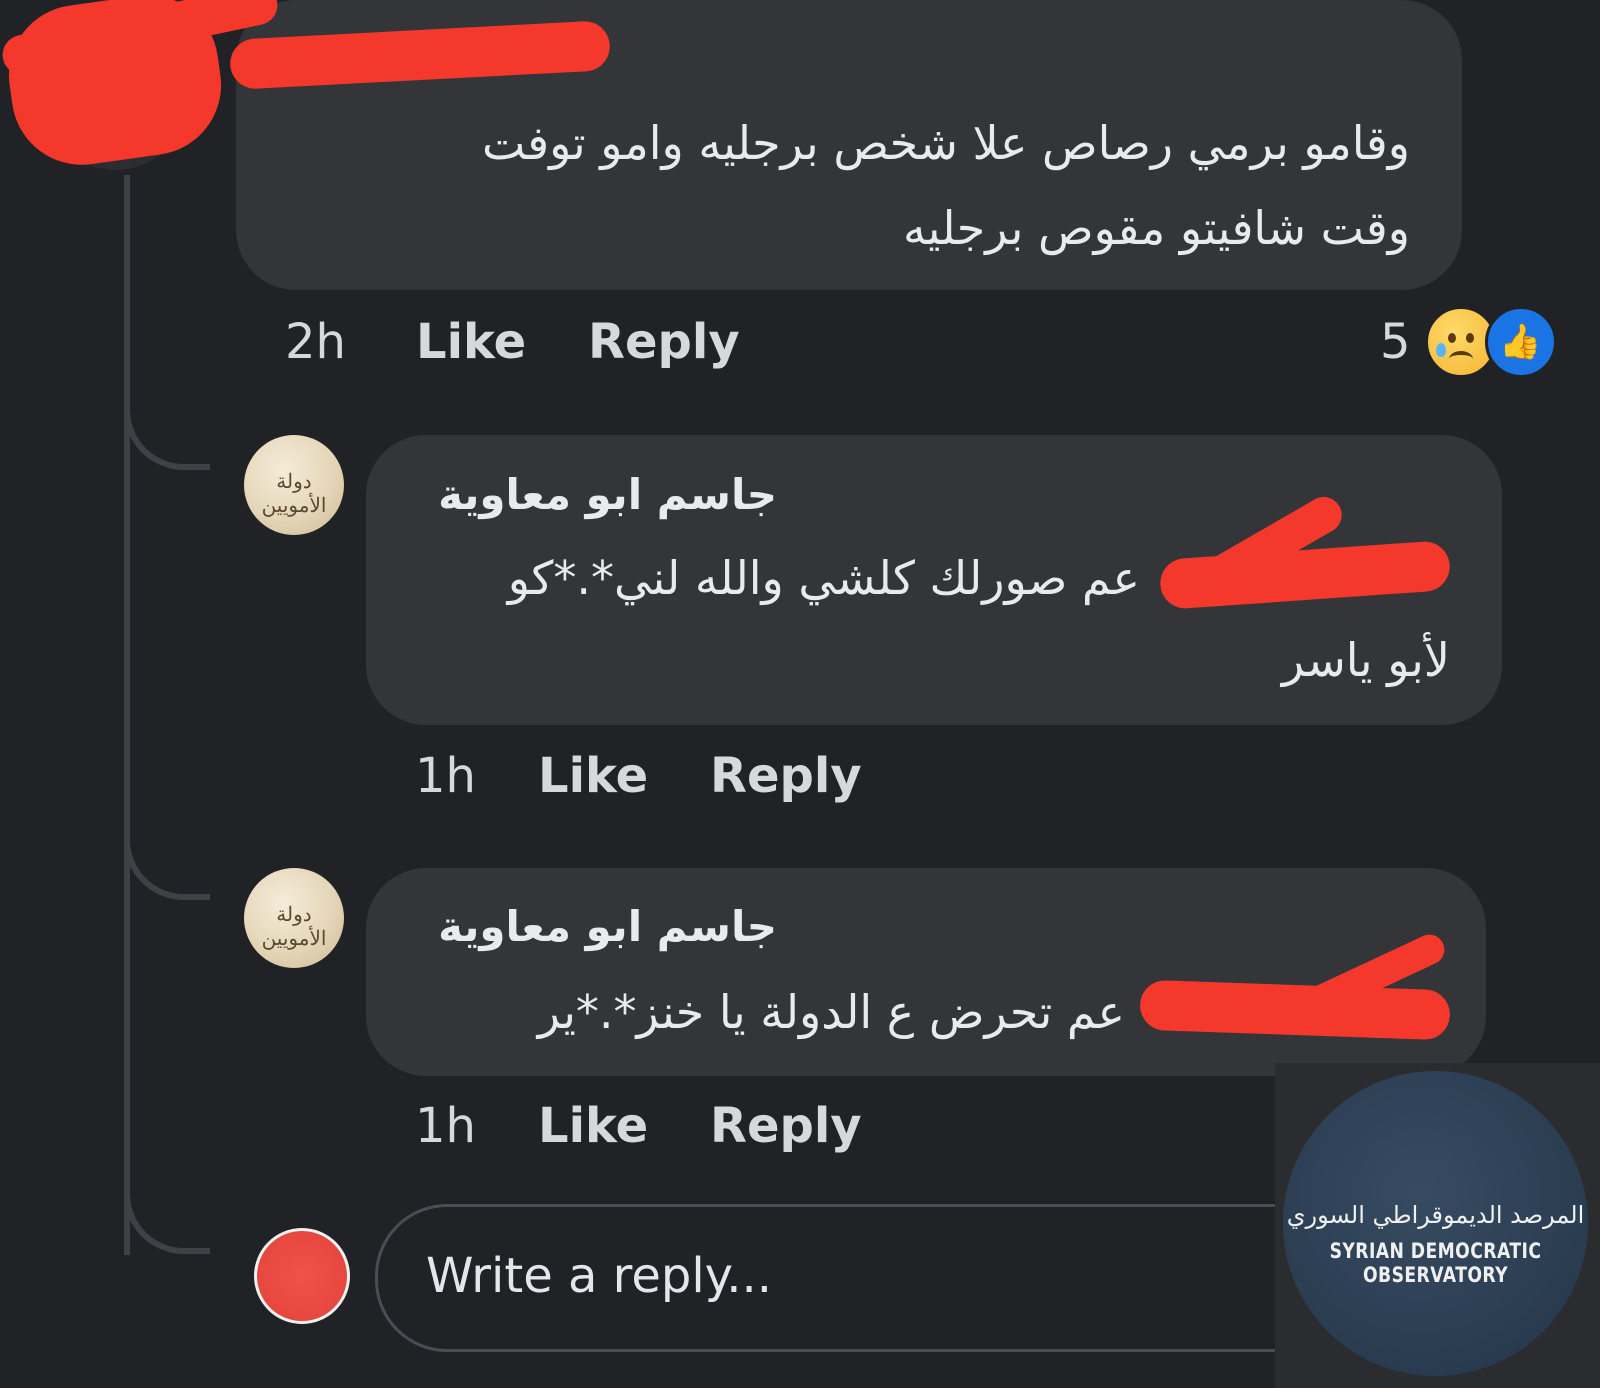 The image size is (1600, 1388). Describe the element at coordinates (1365, 660) in the screenshot. I see `comment-text: لأبو ياسر` at that location.